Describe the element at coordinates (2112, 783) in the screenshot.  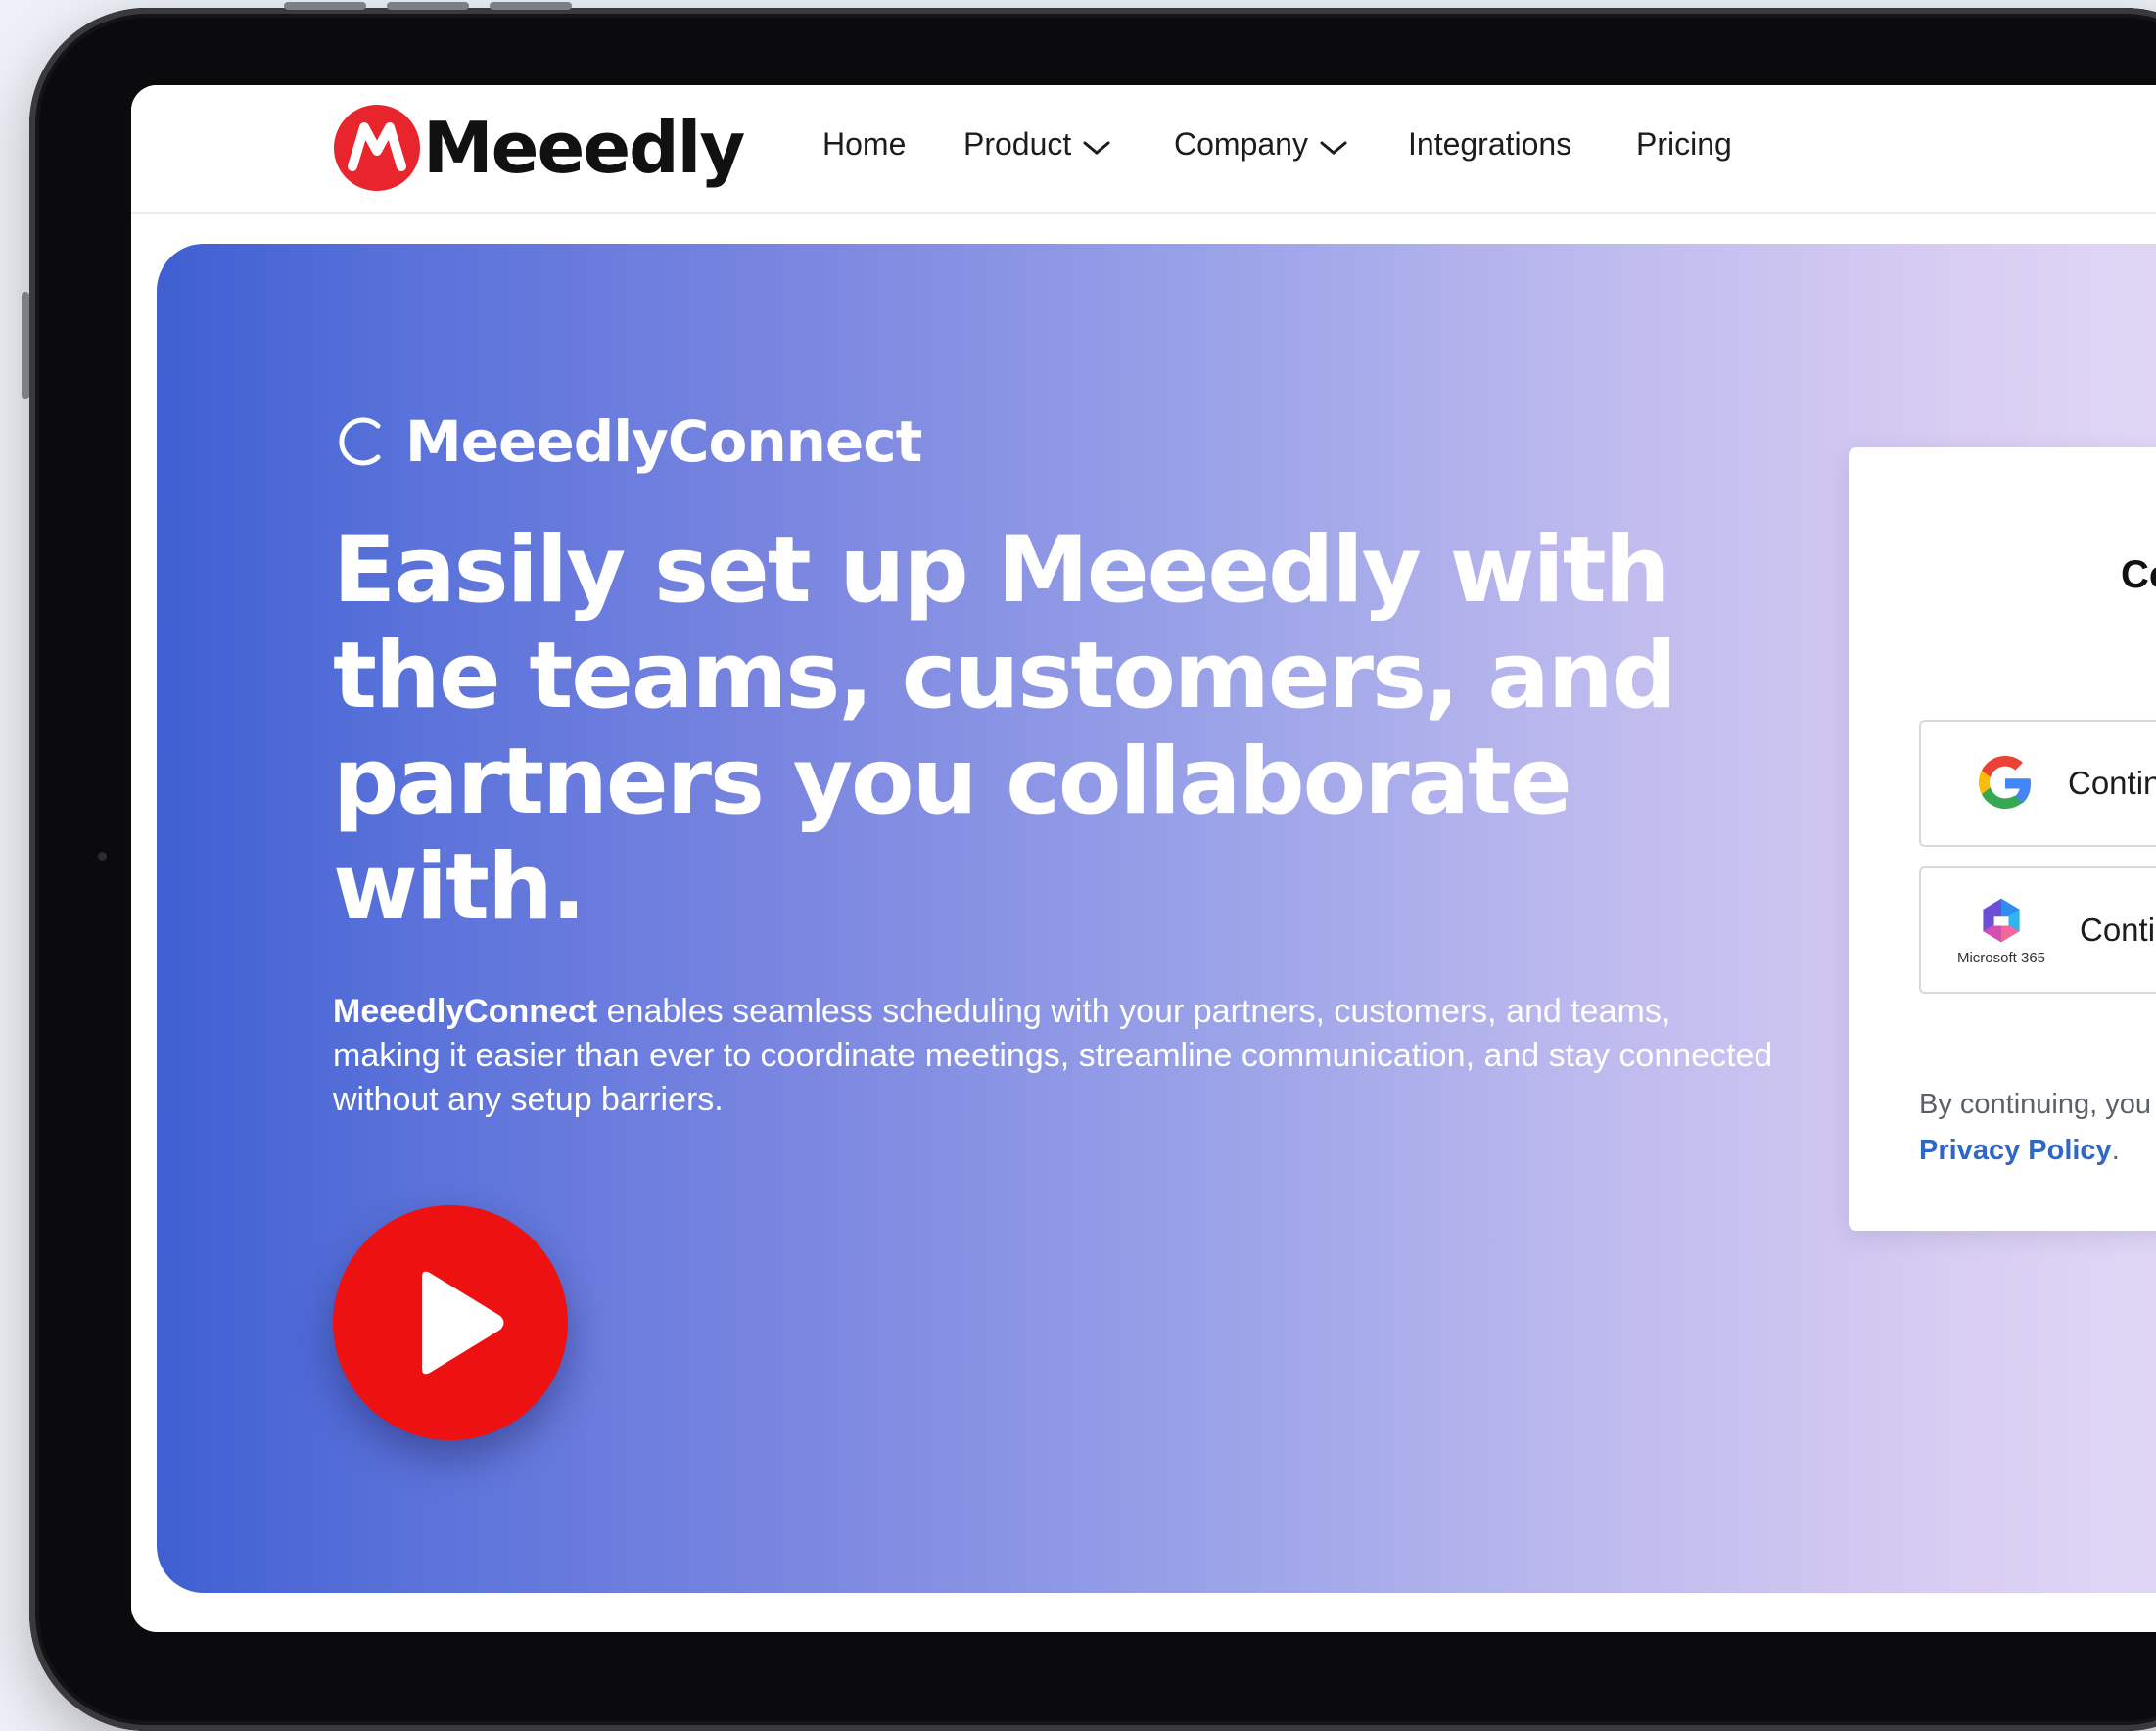
I see `google-button-label: Continu` at that location.